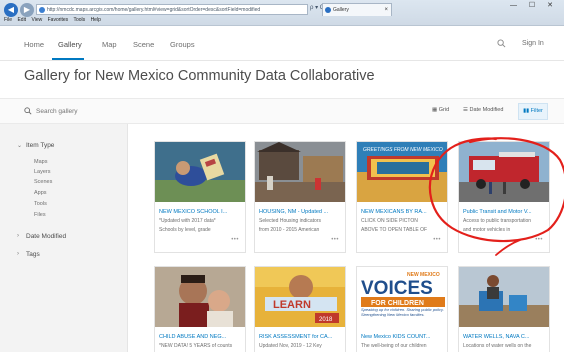  What do you see at coordinates (33, 254) in the screenshot?
I see `filter-tags-heading: Tags` at bounding box center [33, 254].